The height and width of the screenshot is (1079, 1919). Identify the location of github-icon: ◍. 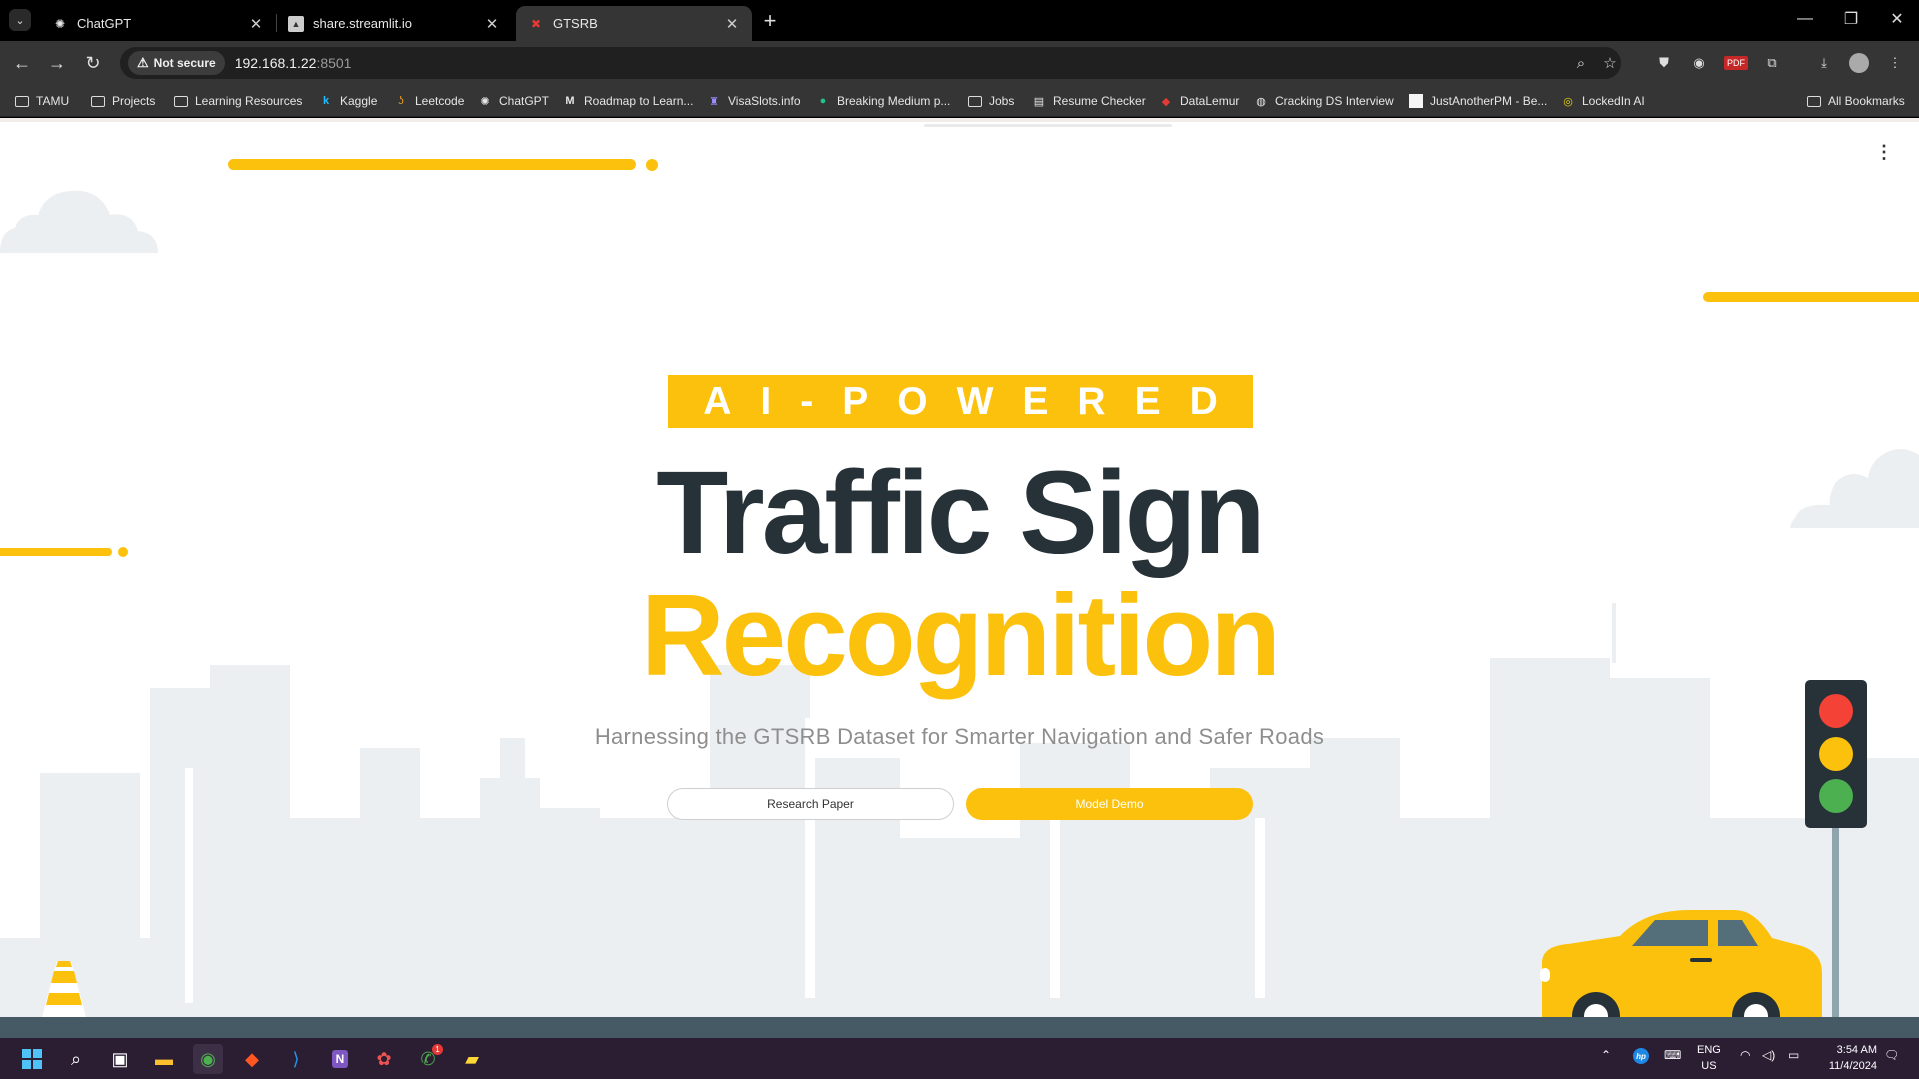
(1261, 101).